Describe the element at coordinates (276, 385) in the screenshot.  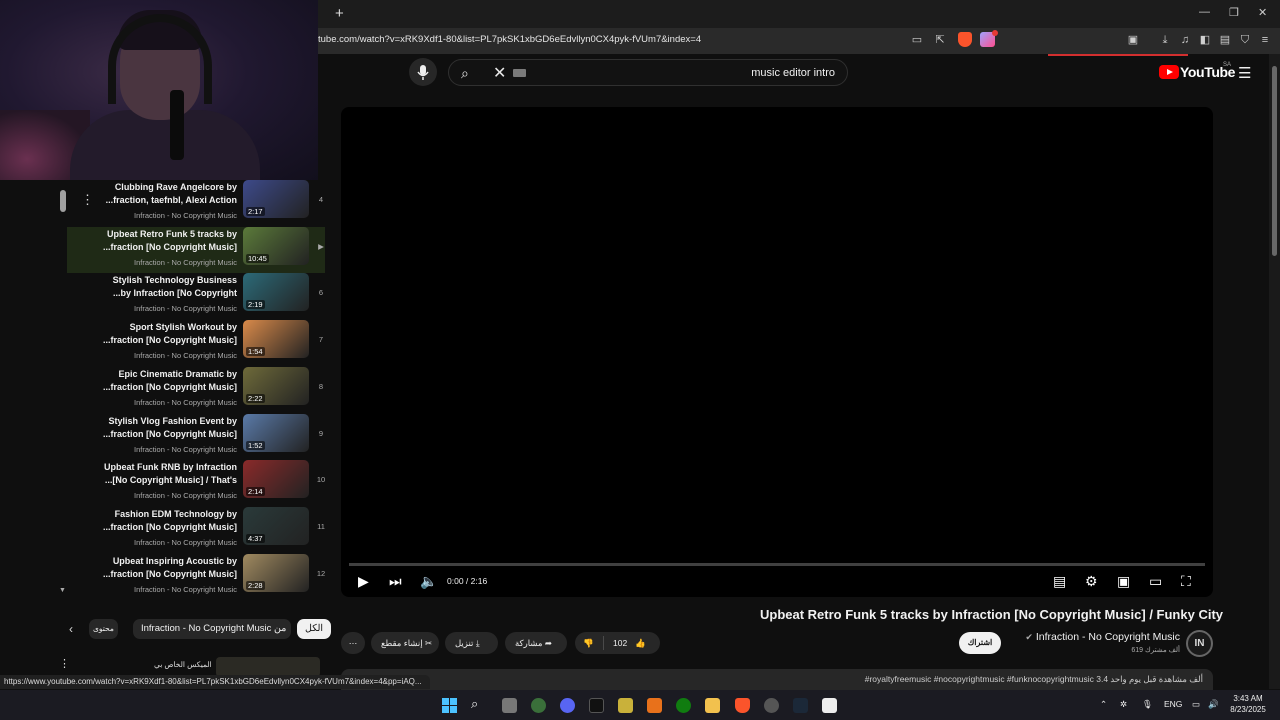
I see `playlist-item-thumbnail: 2:22` at that location.